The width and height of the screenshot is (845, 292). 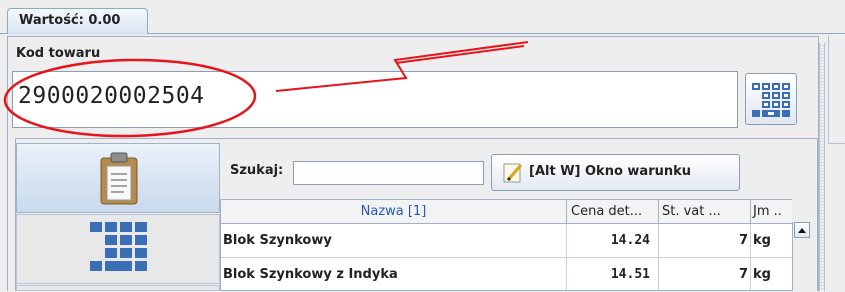 I want to click on clipboard-icon, so click(x=119, y=178).